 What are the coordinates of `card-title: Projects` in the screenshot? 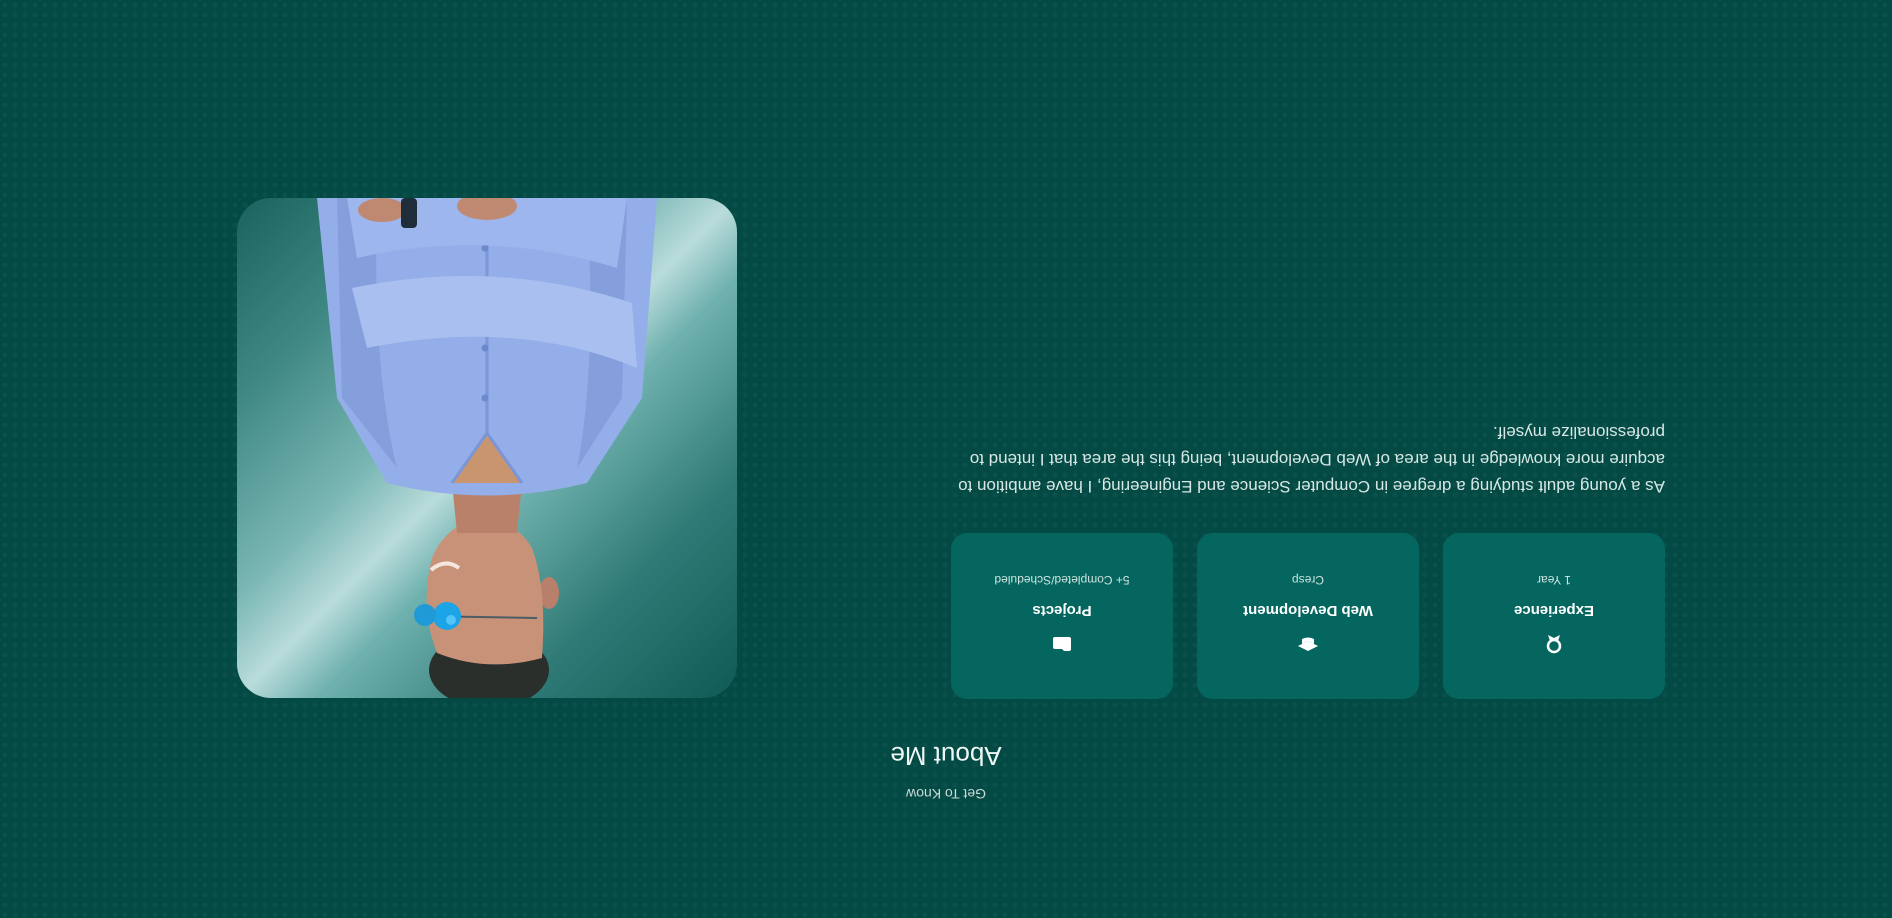 It's located at (1062, 610).